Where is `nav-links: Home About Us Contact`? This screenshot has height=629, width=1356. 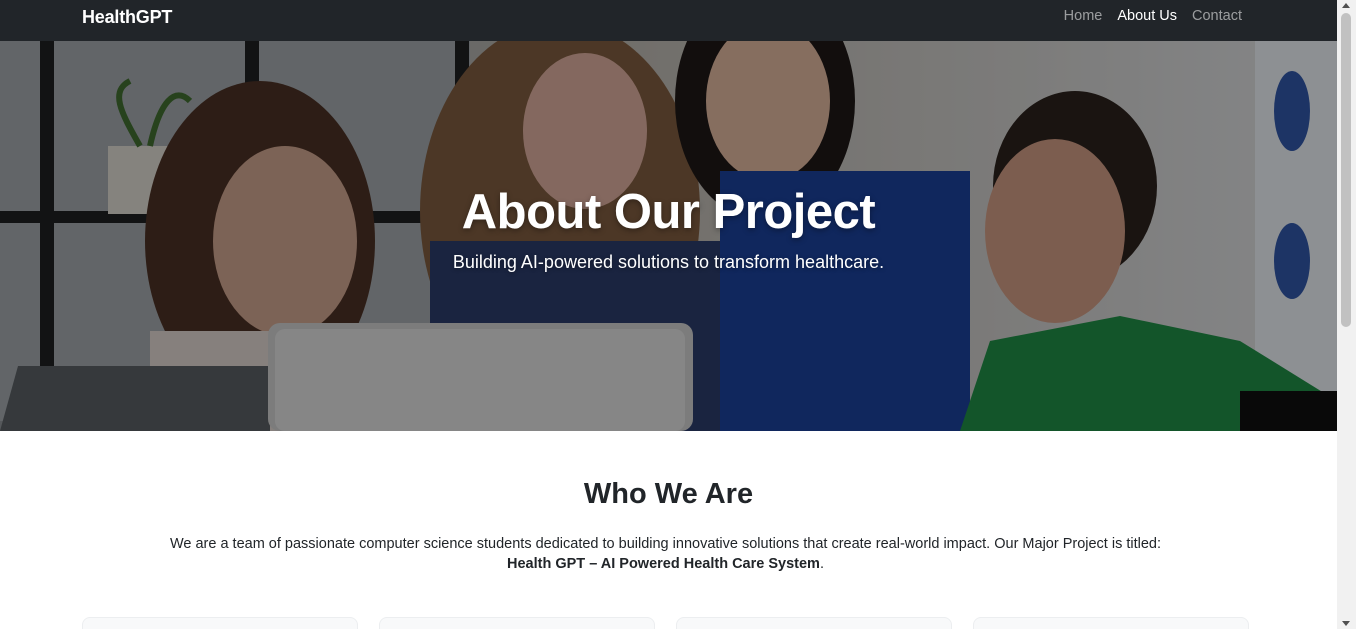 nav-links: Home About Us Contact is located at coordinates (1153, 16).